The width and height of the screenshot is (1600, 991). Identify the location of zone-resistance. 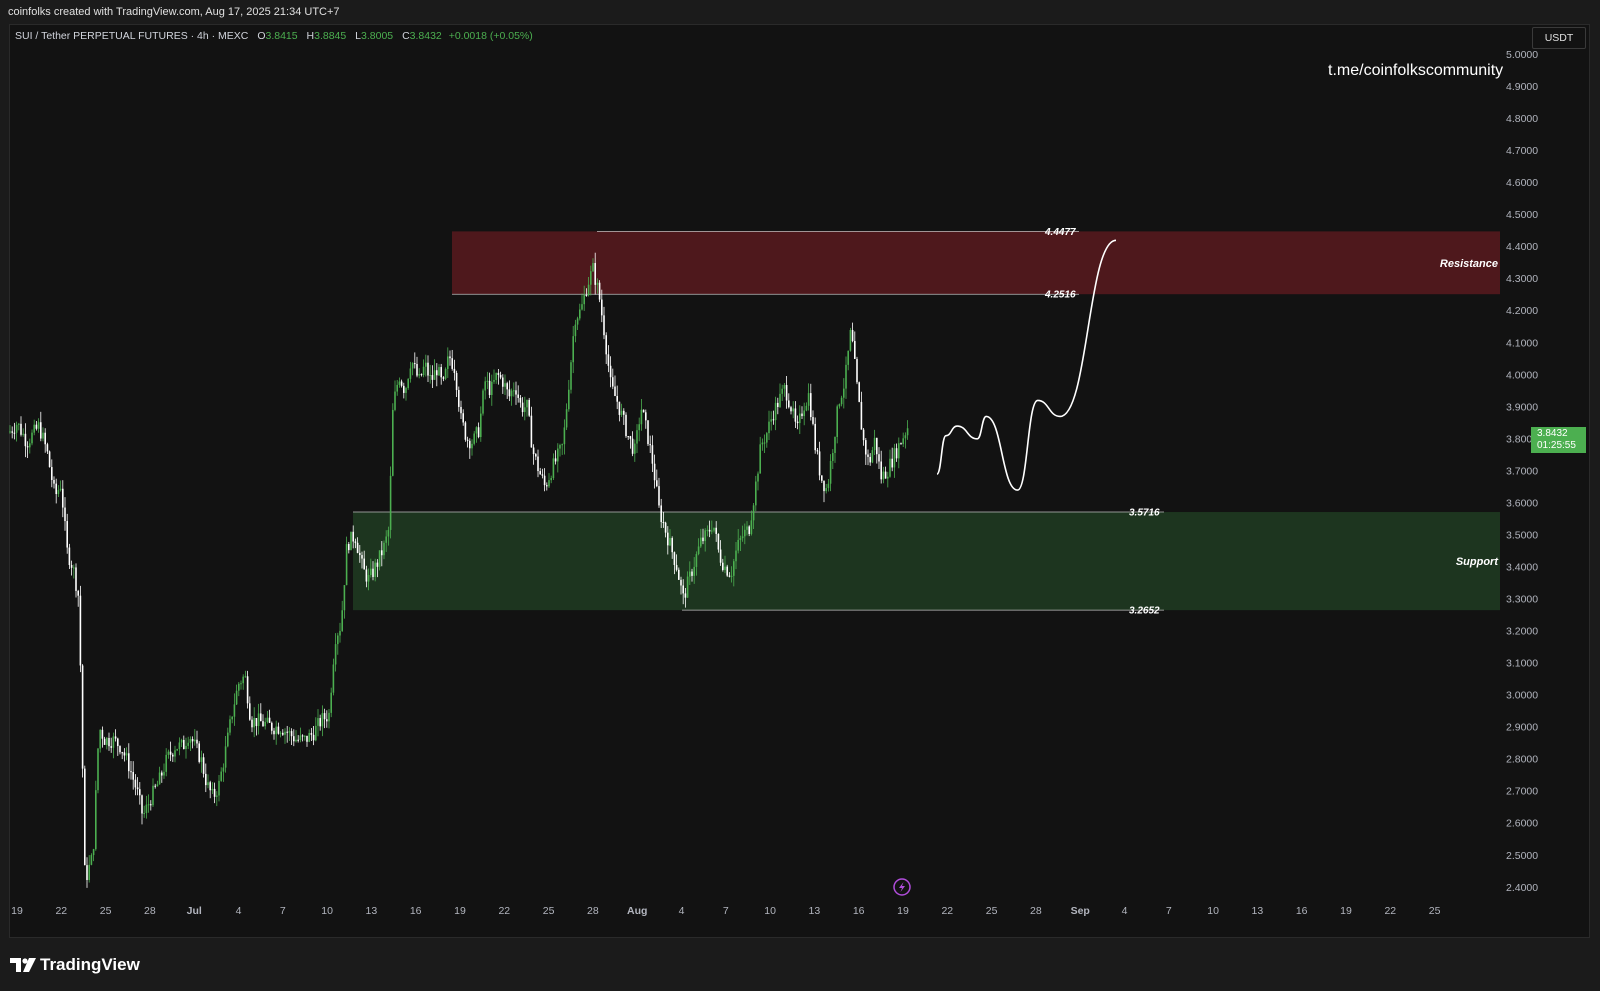
(976, 263).